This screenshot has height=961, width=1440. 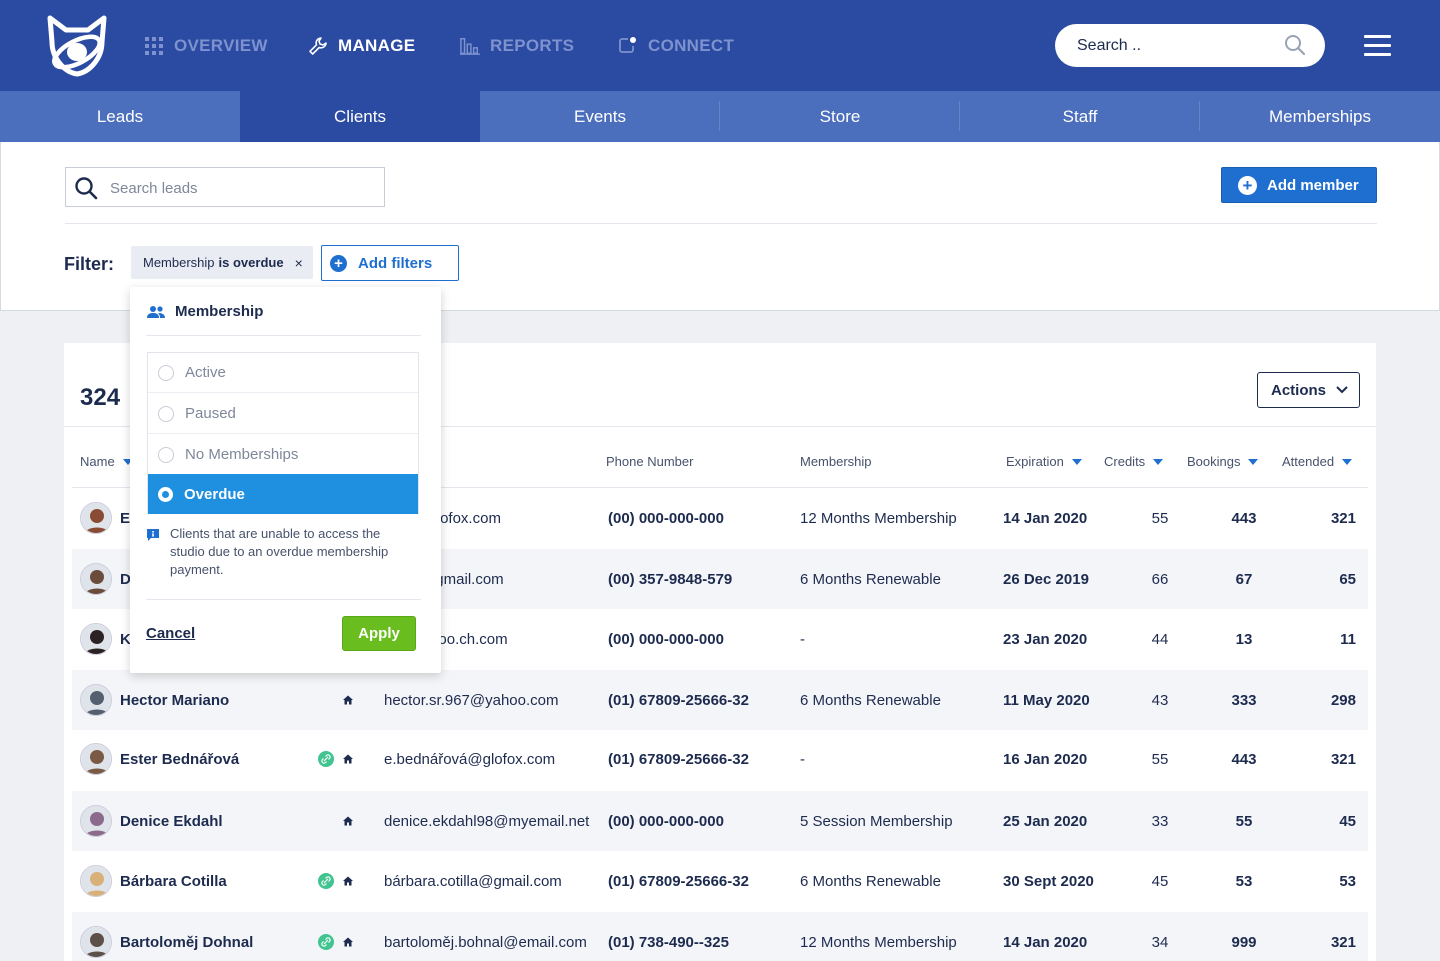 What do you see at coordinates (390, 263) in the screenshot?
I see `add-filters-button: + Add filters` at bounding box center [390, 263].